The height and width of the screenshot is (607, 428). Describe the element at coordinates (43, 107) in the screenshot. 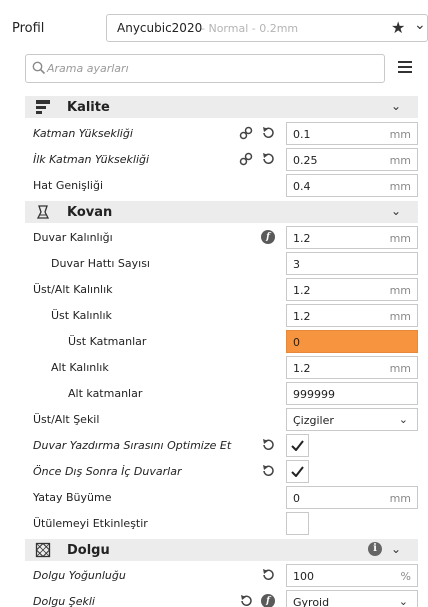

I see `quality-icon` at that location.